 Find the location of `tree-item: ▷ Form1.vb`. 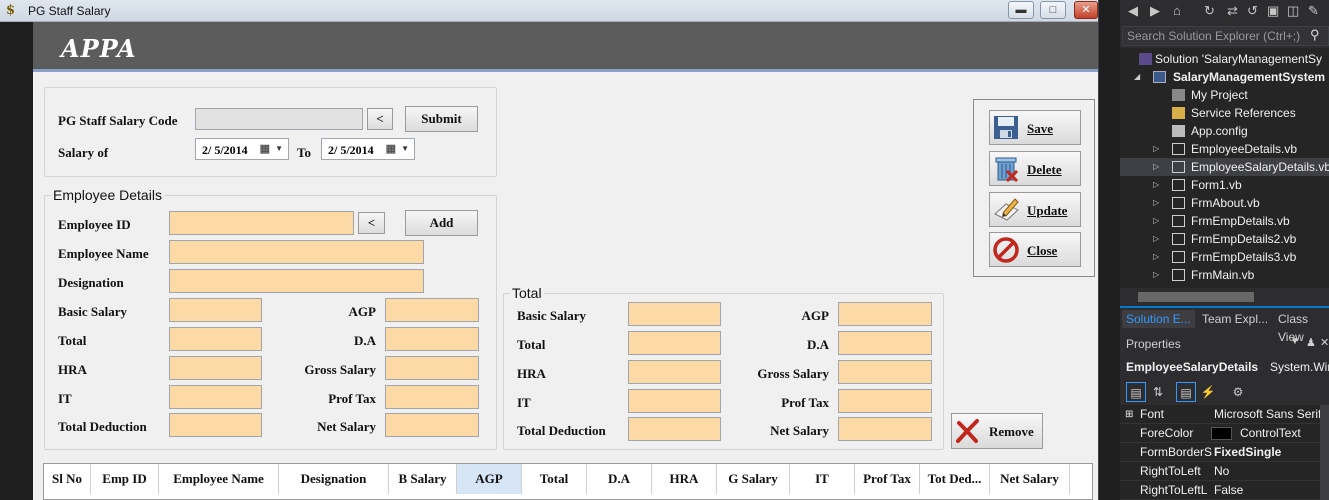

tree-item: ▷ Form1.vb is located at coordinates (1224, 185).